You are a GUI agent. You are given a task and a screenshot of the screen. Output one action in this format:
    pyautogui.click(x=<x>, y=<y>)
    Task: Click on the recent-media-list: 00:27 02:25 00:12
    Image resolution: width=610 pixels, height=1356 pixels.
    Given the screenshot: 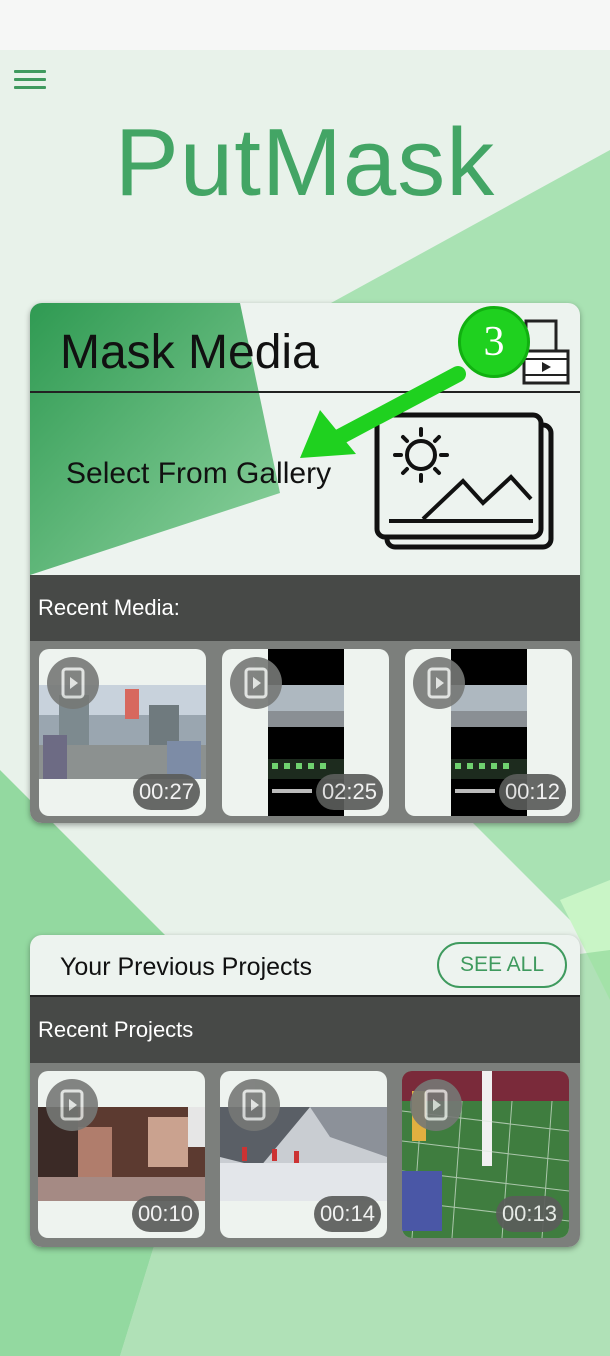 What is the action you would take?
    pyautogui.click(x=305, y=732)
    